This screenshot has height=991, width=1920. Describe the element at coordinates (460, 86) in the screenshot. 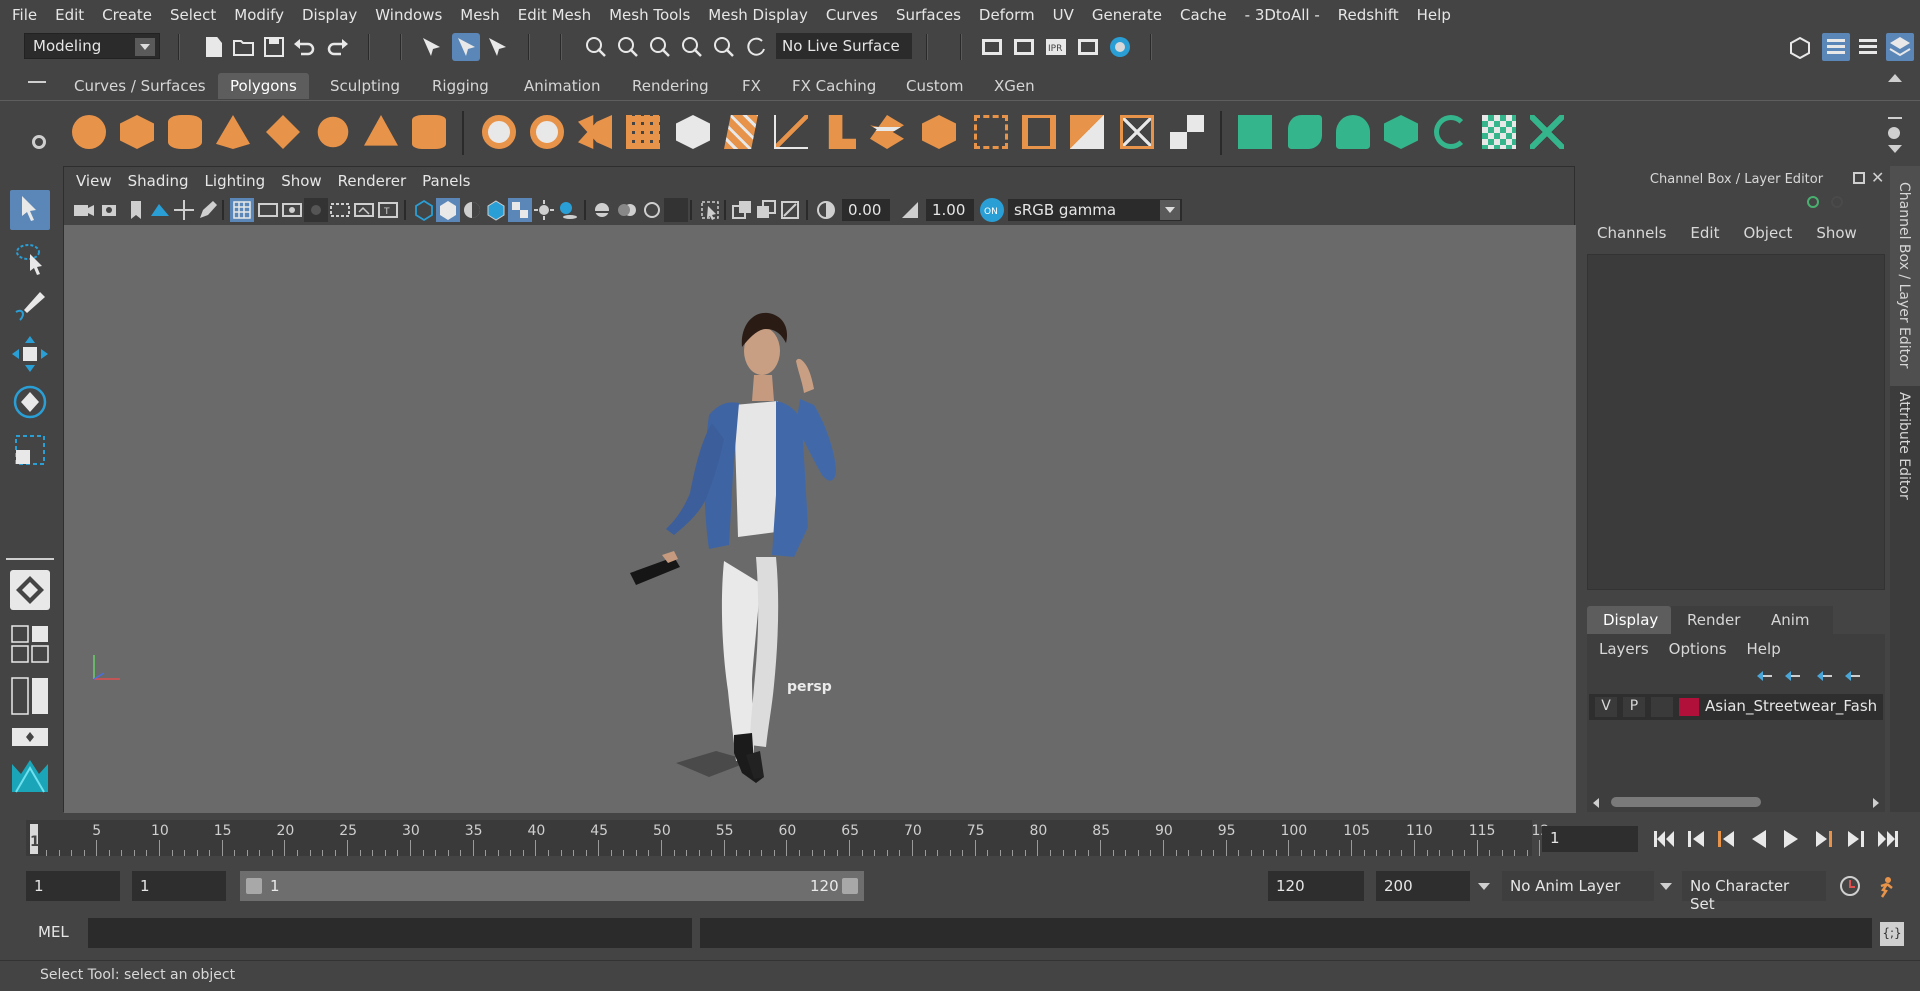

I see `tab-rigging: Rigging` at that location.